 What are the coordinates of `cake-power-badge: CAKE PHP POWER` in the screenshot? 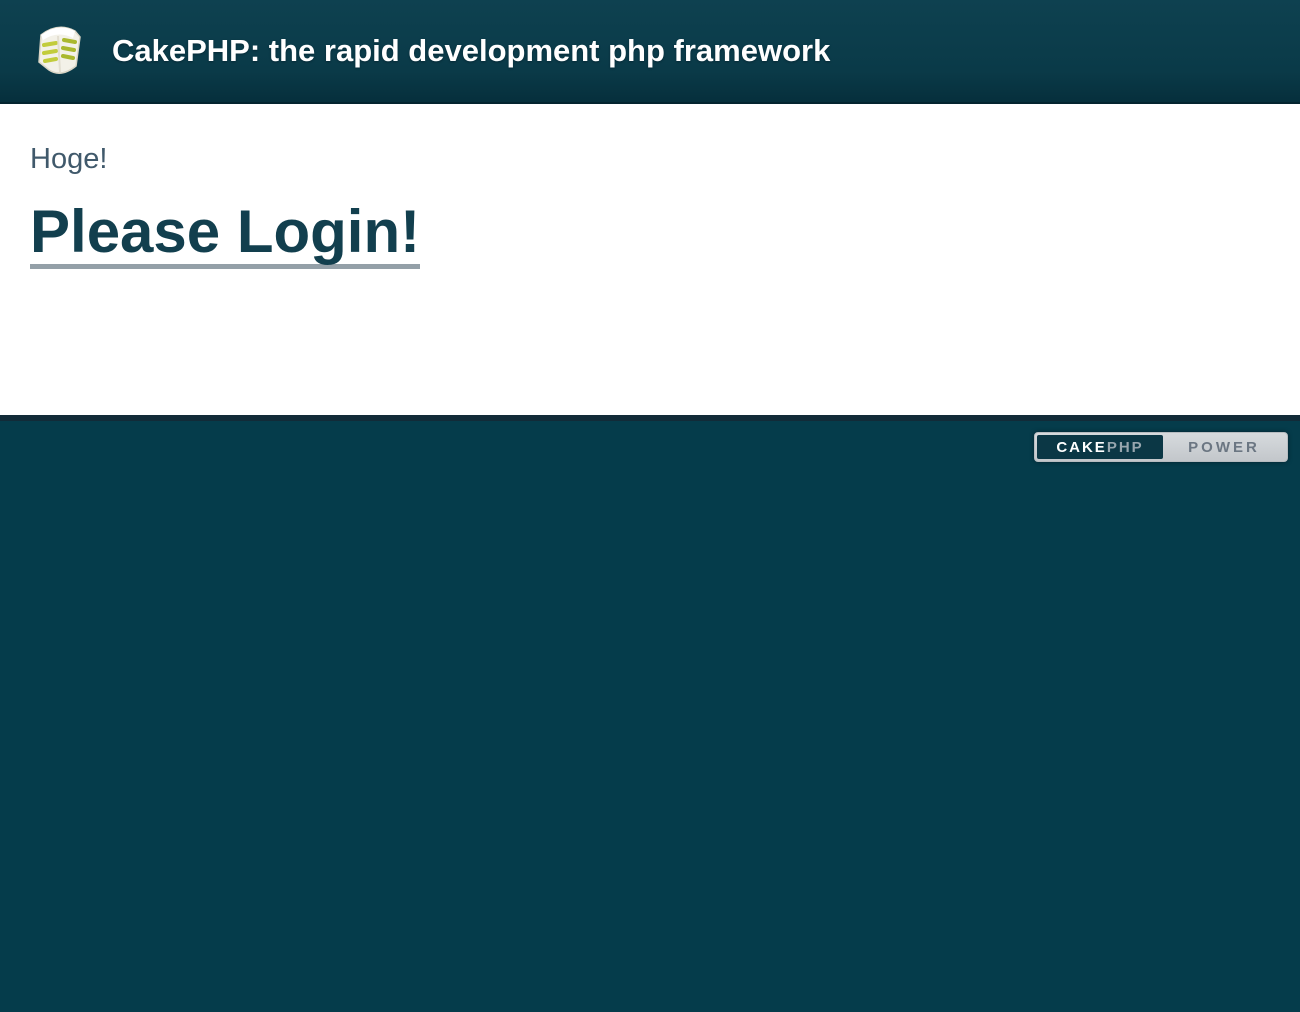 It's located at (1161, 447).